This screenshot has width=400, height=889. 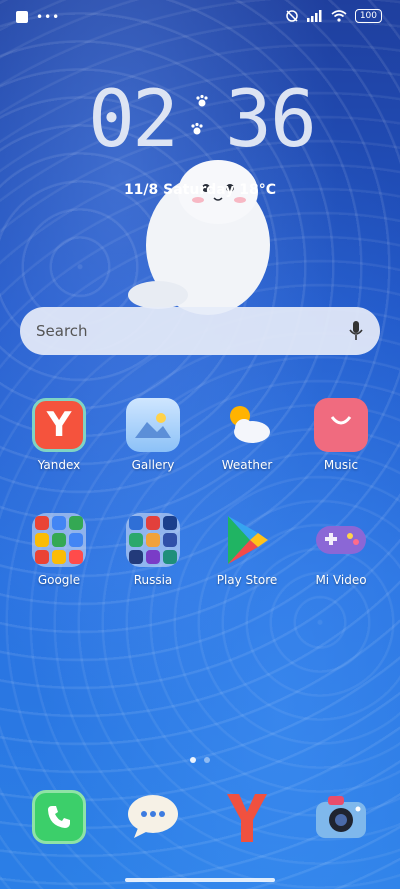 I want to click on dock-yandex-browser, so click(x=247, y=817).